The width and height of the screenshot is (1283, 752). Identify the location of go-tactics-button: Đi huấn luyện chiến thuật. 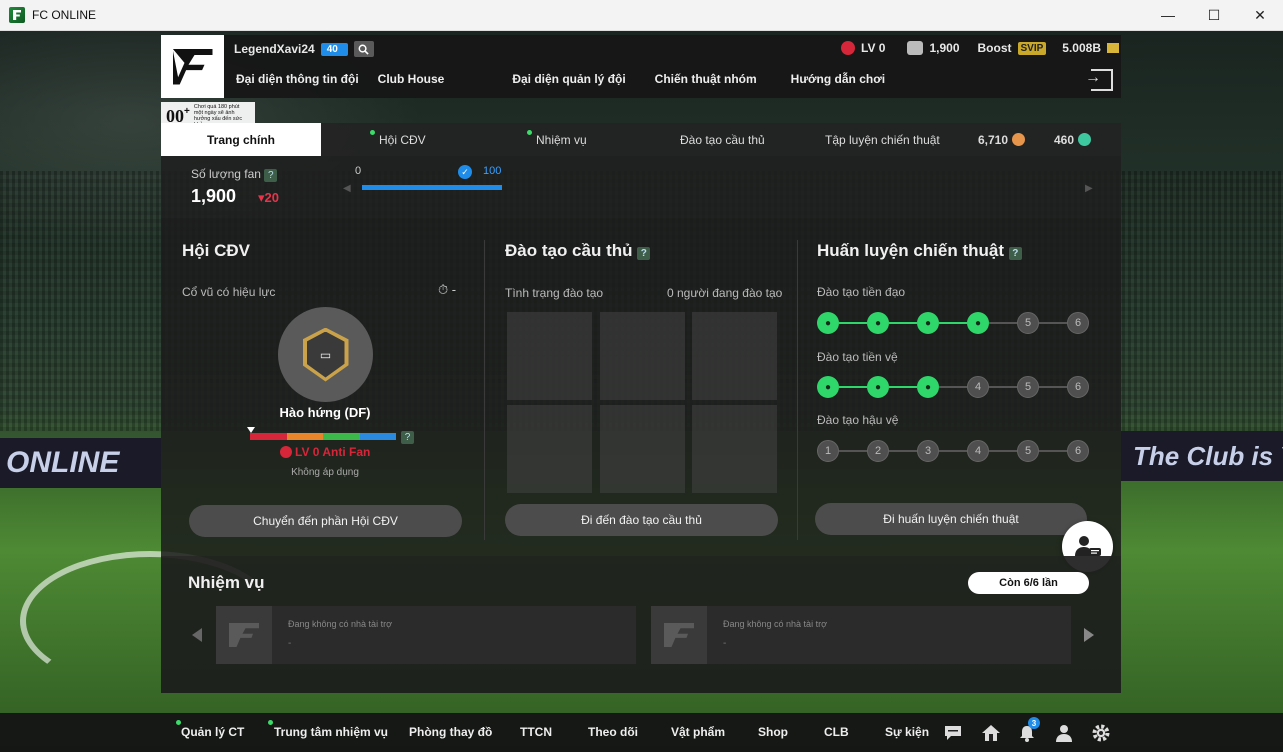
(951, 519).